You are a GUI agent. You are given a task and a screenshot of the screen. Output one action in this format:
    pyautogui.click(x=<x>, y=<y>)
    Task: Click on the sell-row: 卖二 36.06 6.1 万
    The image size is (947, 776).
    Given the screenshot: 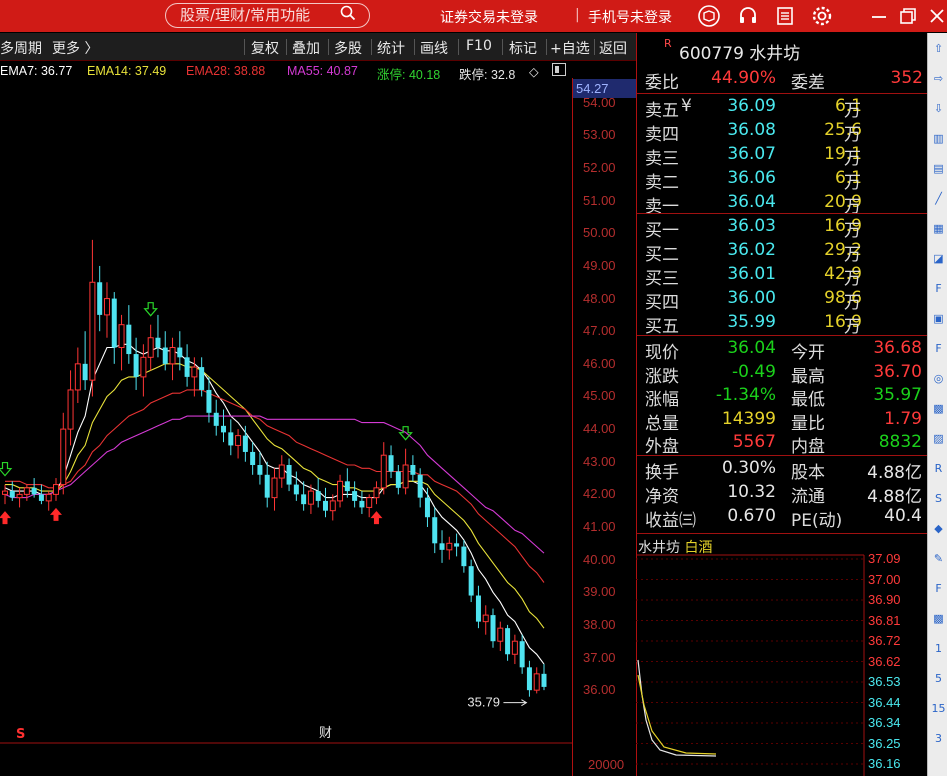 What is the action you would take?
    pyautogui.click(x=782, y=180)
    